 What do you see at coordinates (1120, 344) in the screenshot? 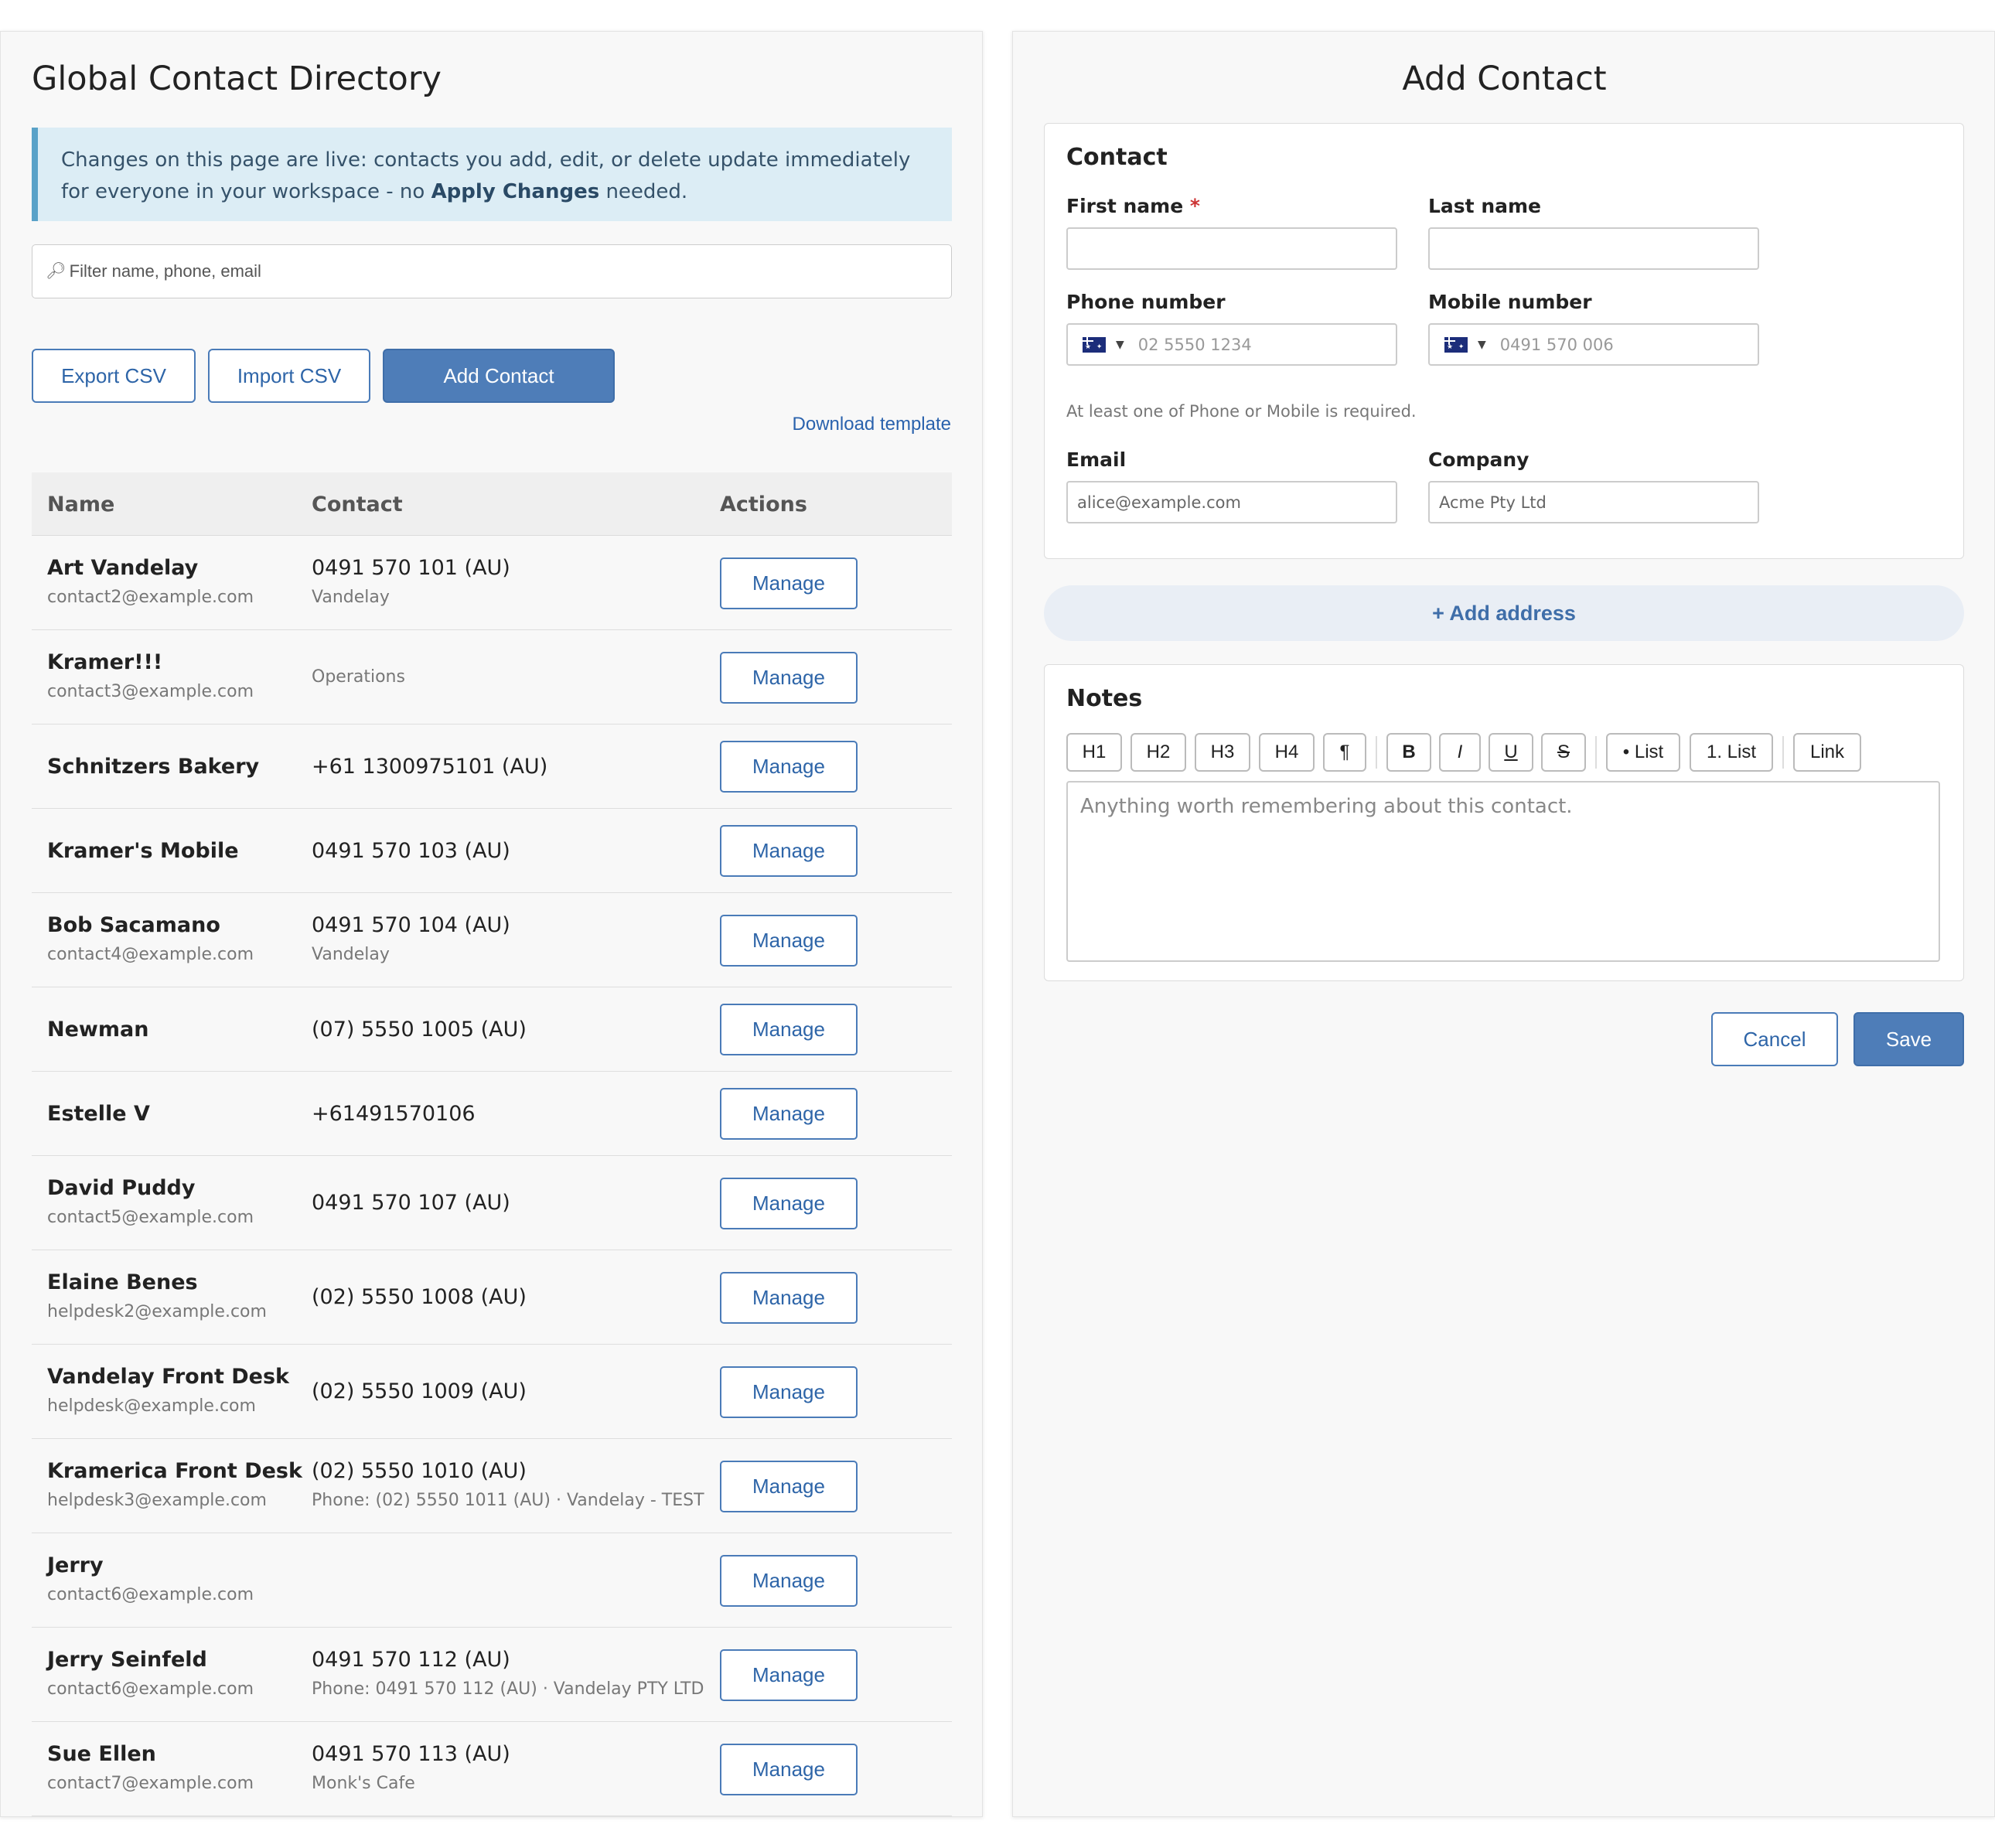
I see `chevron-down-icon: ▼` at bounding box center [1120, 344].